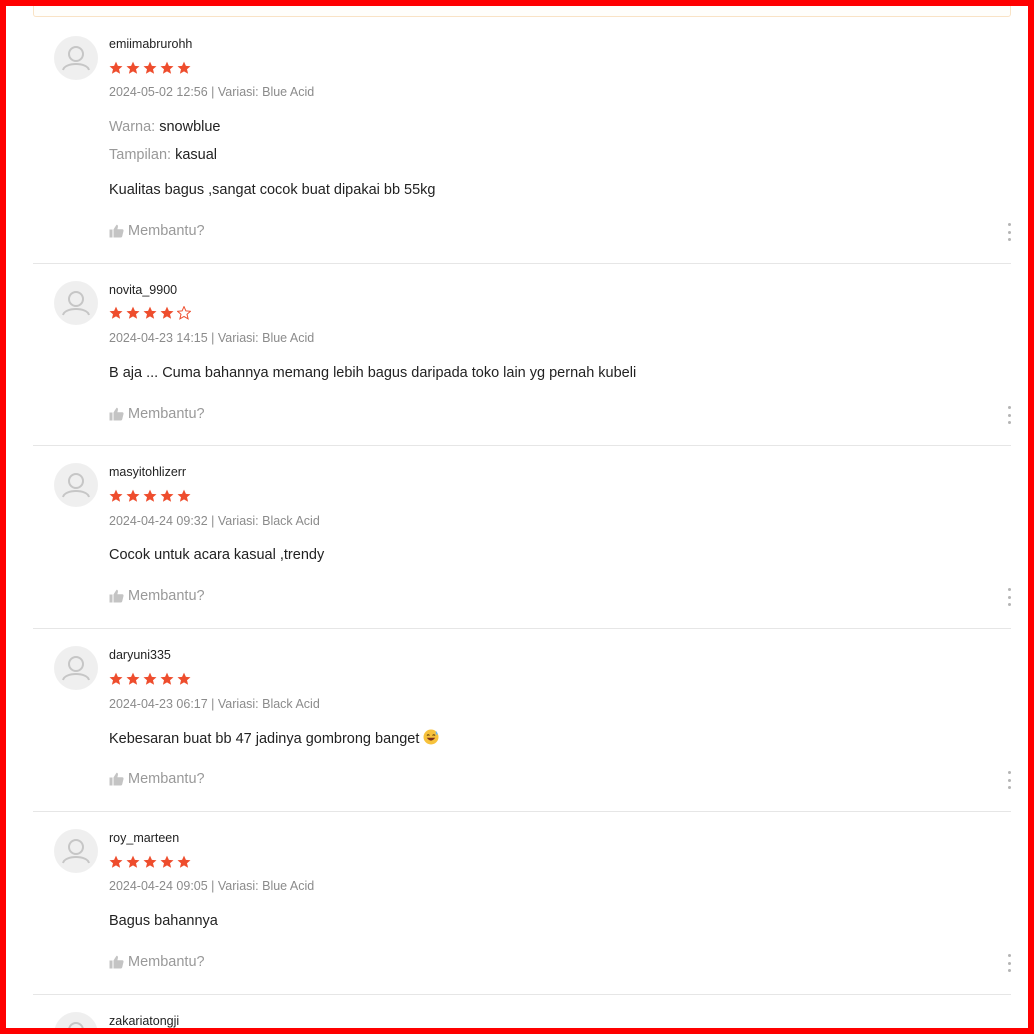 This screenshot has height=1034, width=1034. Describe the element at coordinates (148, 472) in the screenshot. I see `review-username: masyitohlizerr` at that location.